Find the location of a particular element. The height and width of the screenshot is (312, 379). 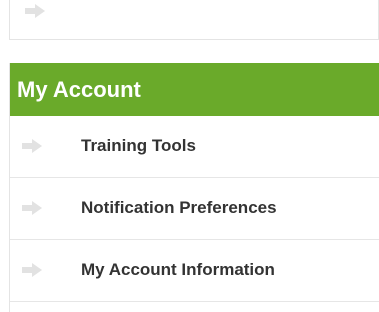

previous-menu-item is located at coordinates (194, 19).